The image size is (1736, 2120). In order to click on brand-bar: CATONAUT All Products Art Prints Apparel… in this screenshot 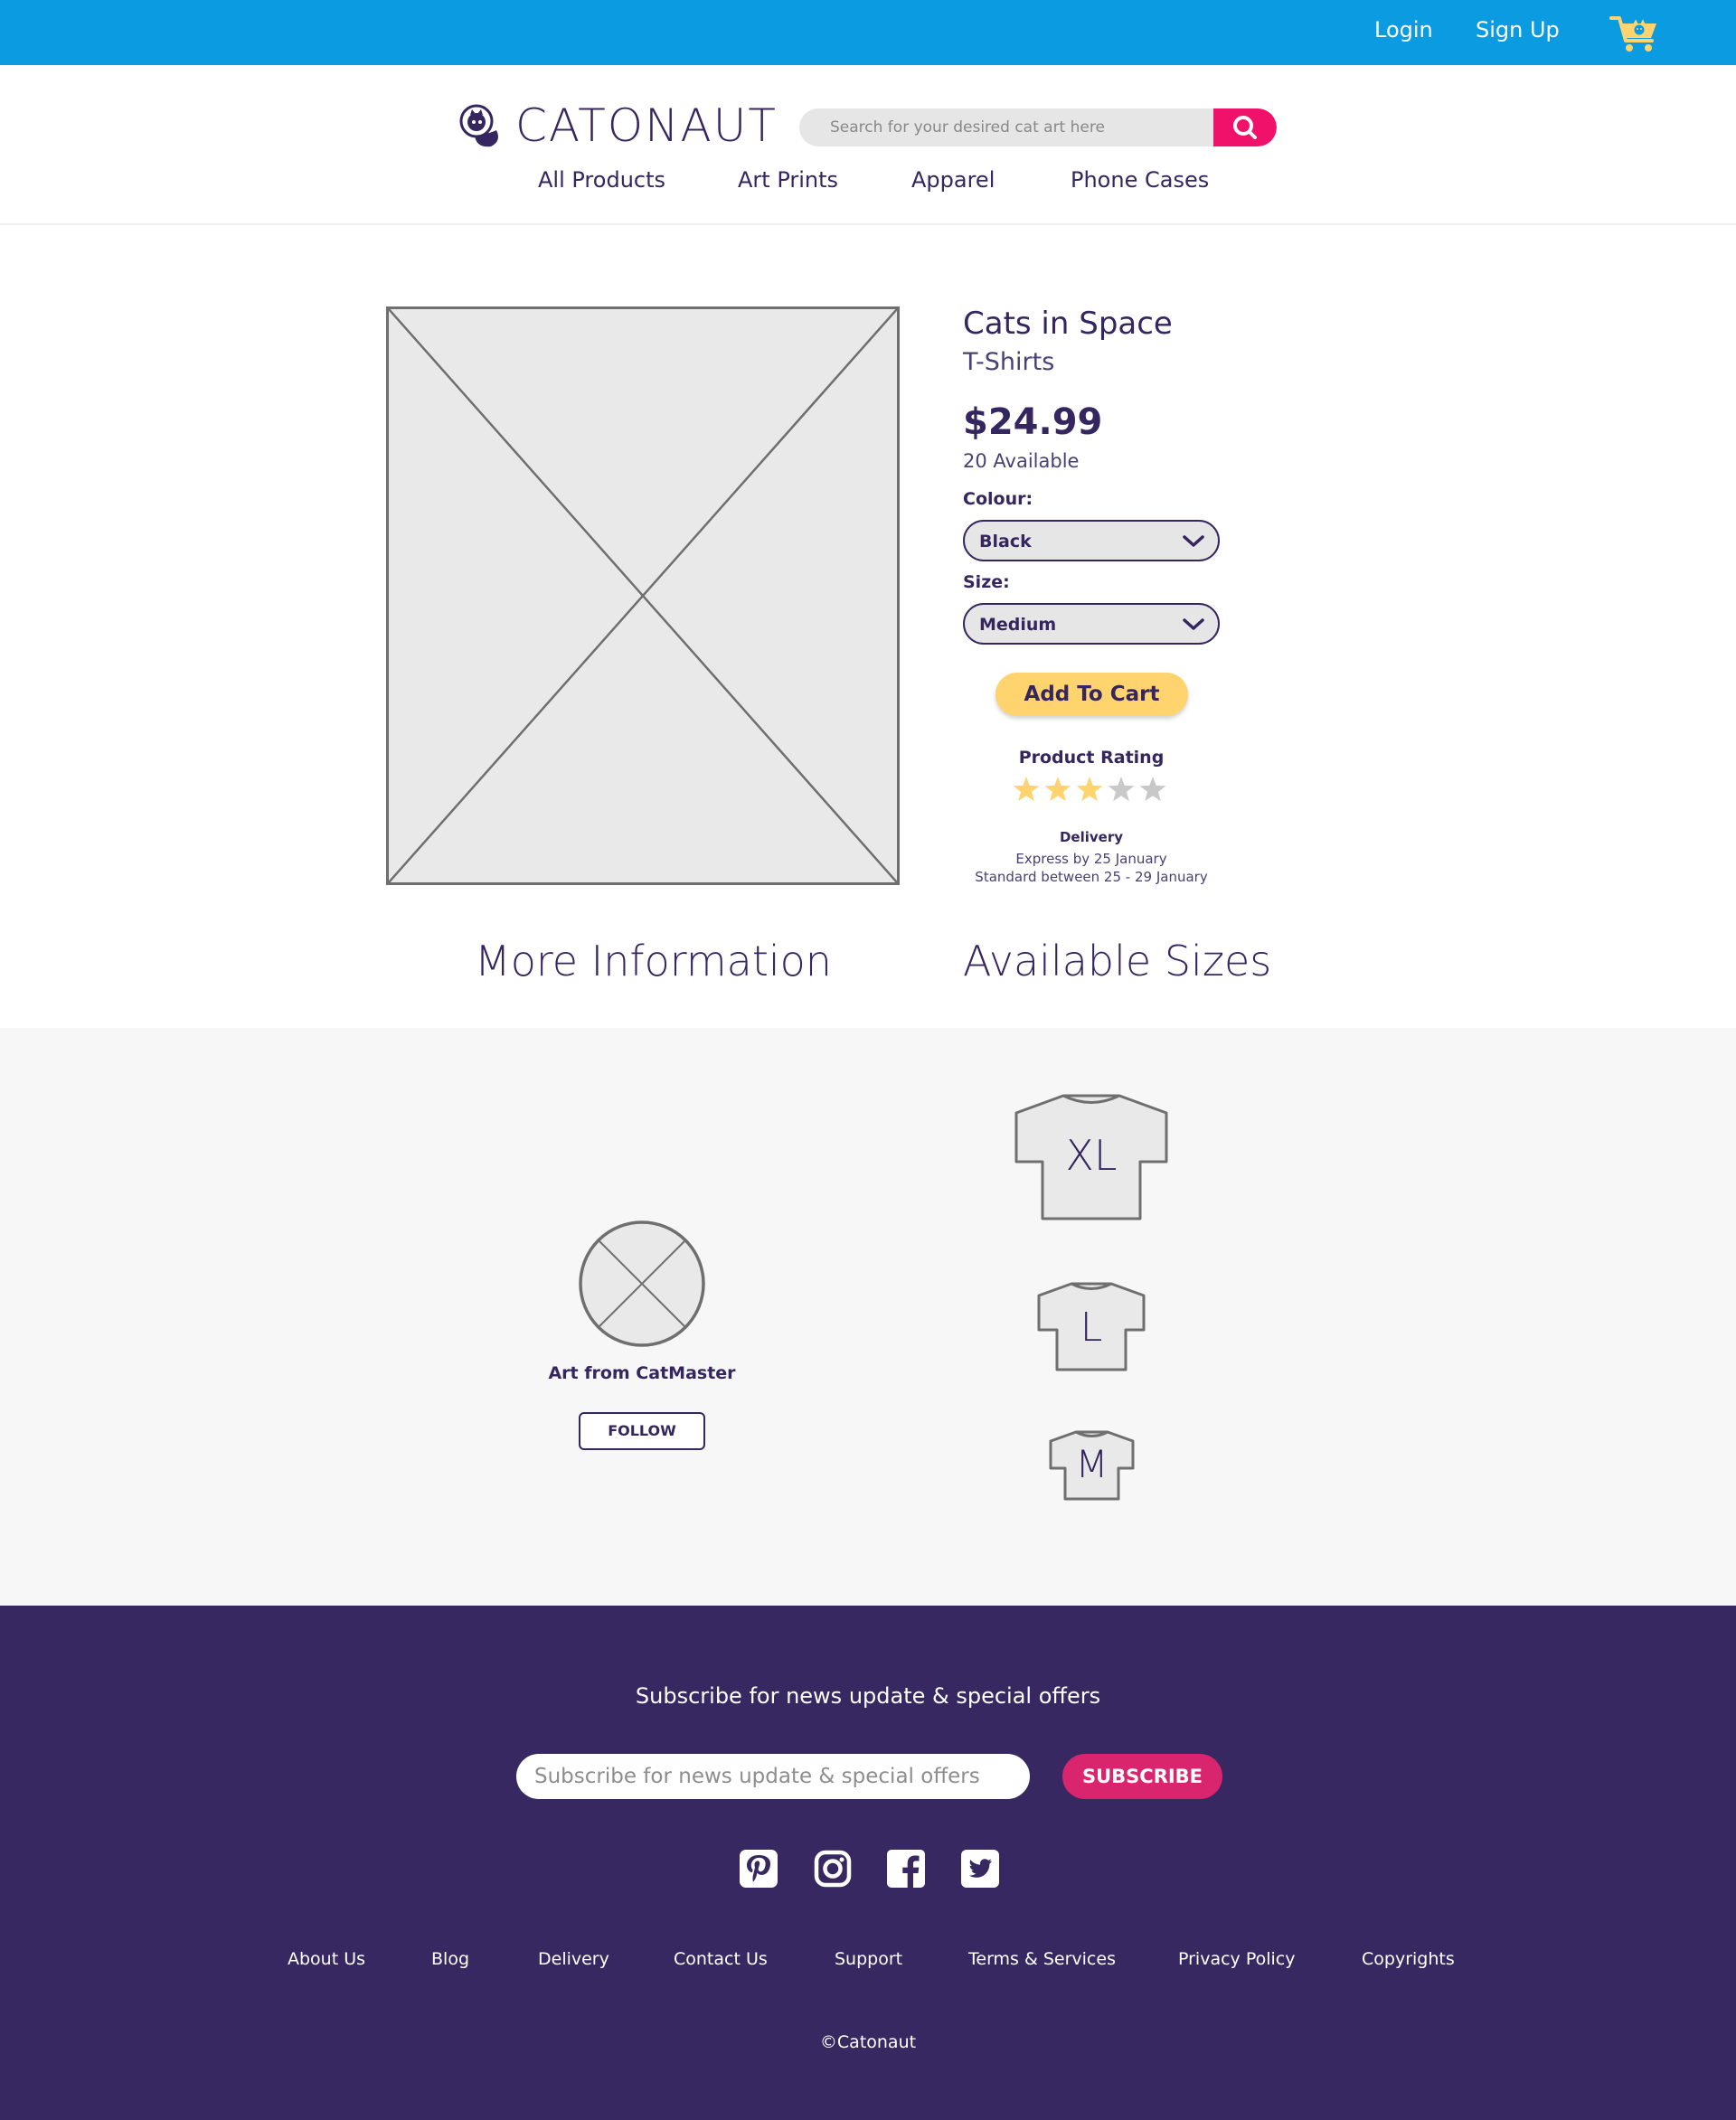, I will do `click(868, 145)`.